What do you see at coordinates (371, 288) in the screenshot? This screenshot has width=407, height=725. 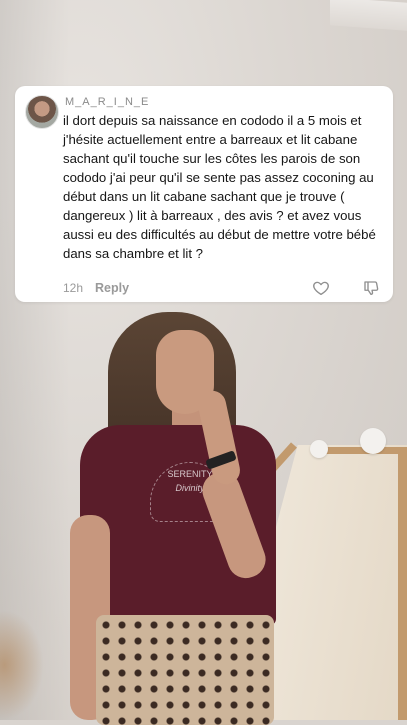 I see `thumbs-down-icon` at bounding box center [371, 288].